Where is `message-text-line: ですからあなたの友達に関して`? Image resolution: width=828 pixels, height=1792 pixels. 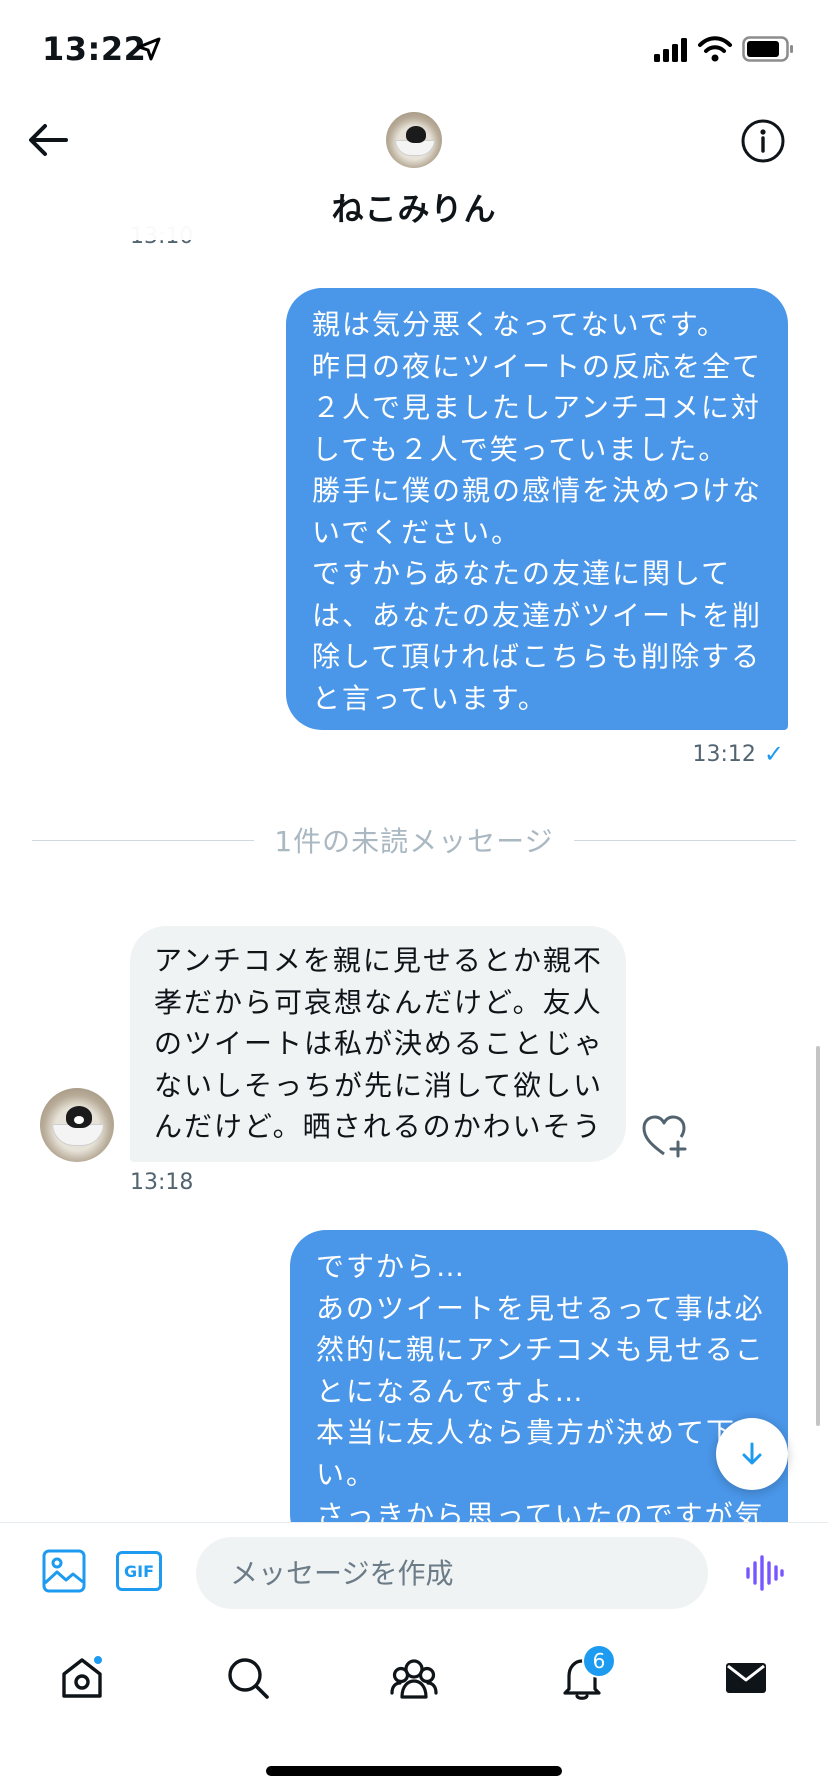 message-text-line: ですからあなたの友達に関して is located at coordinates (522, 573).